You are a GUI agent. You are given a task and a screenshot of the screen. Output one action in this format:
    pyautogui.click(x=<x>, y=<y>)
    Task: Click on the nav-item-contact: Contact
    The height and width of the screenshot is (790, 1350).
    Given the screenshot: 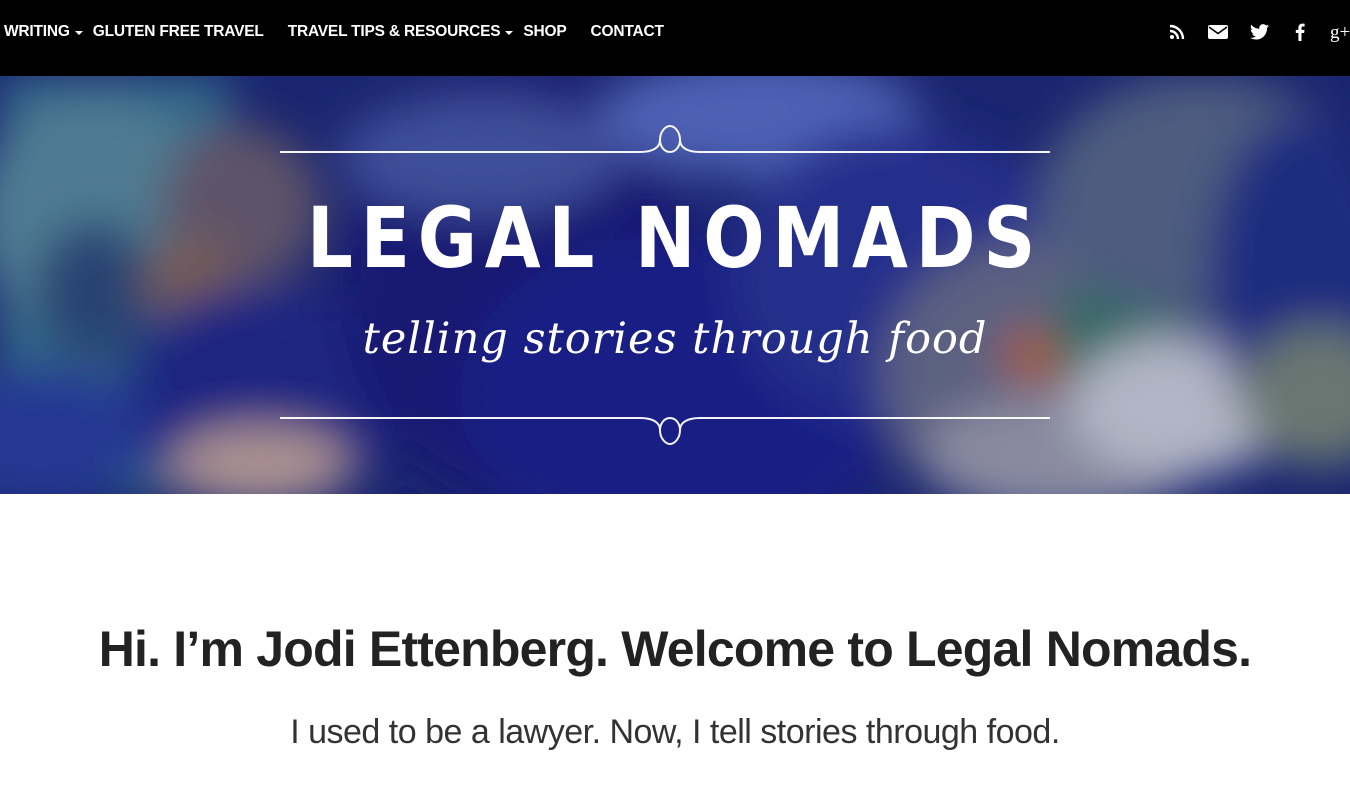 What is the action you would take?
    pyautogui.click(x=627, y=32)
    